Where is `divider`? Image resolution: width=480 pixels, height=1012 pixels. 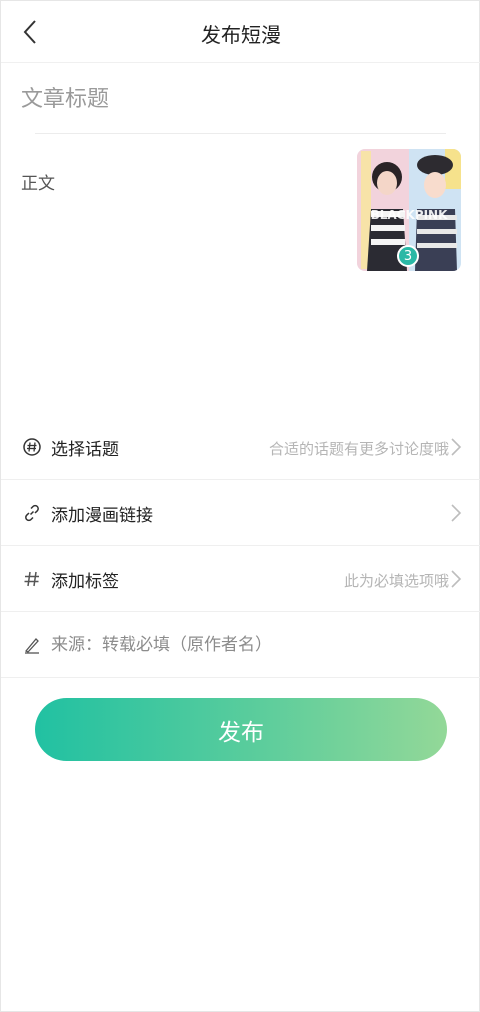 divider is located at coordinates (240, 133).